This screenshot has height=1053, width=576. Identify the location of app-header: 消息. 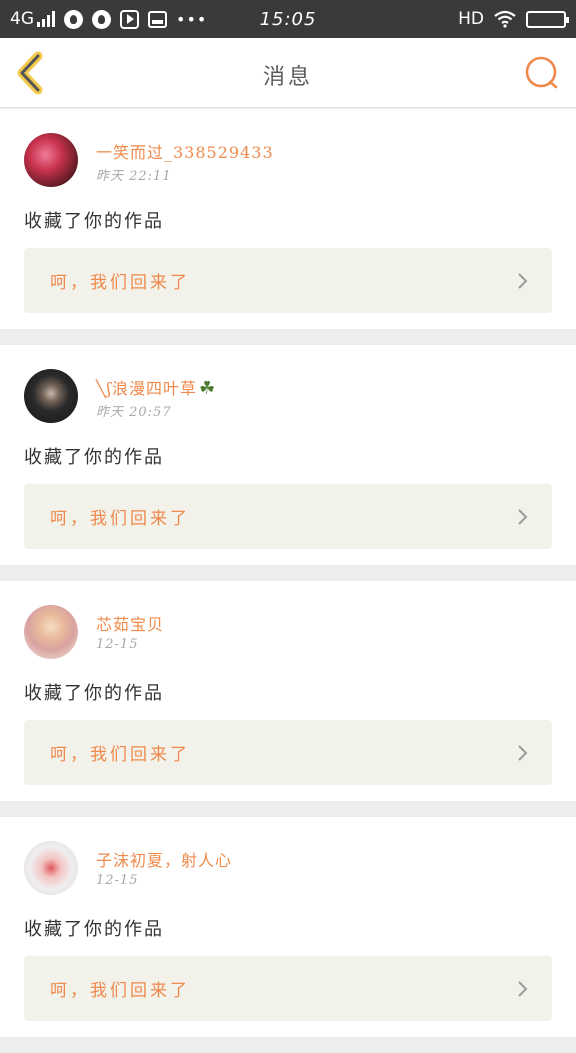
(288, 73).